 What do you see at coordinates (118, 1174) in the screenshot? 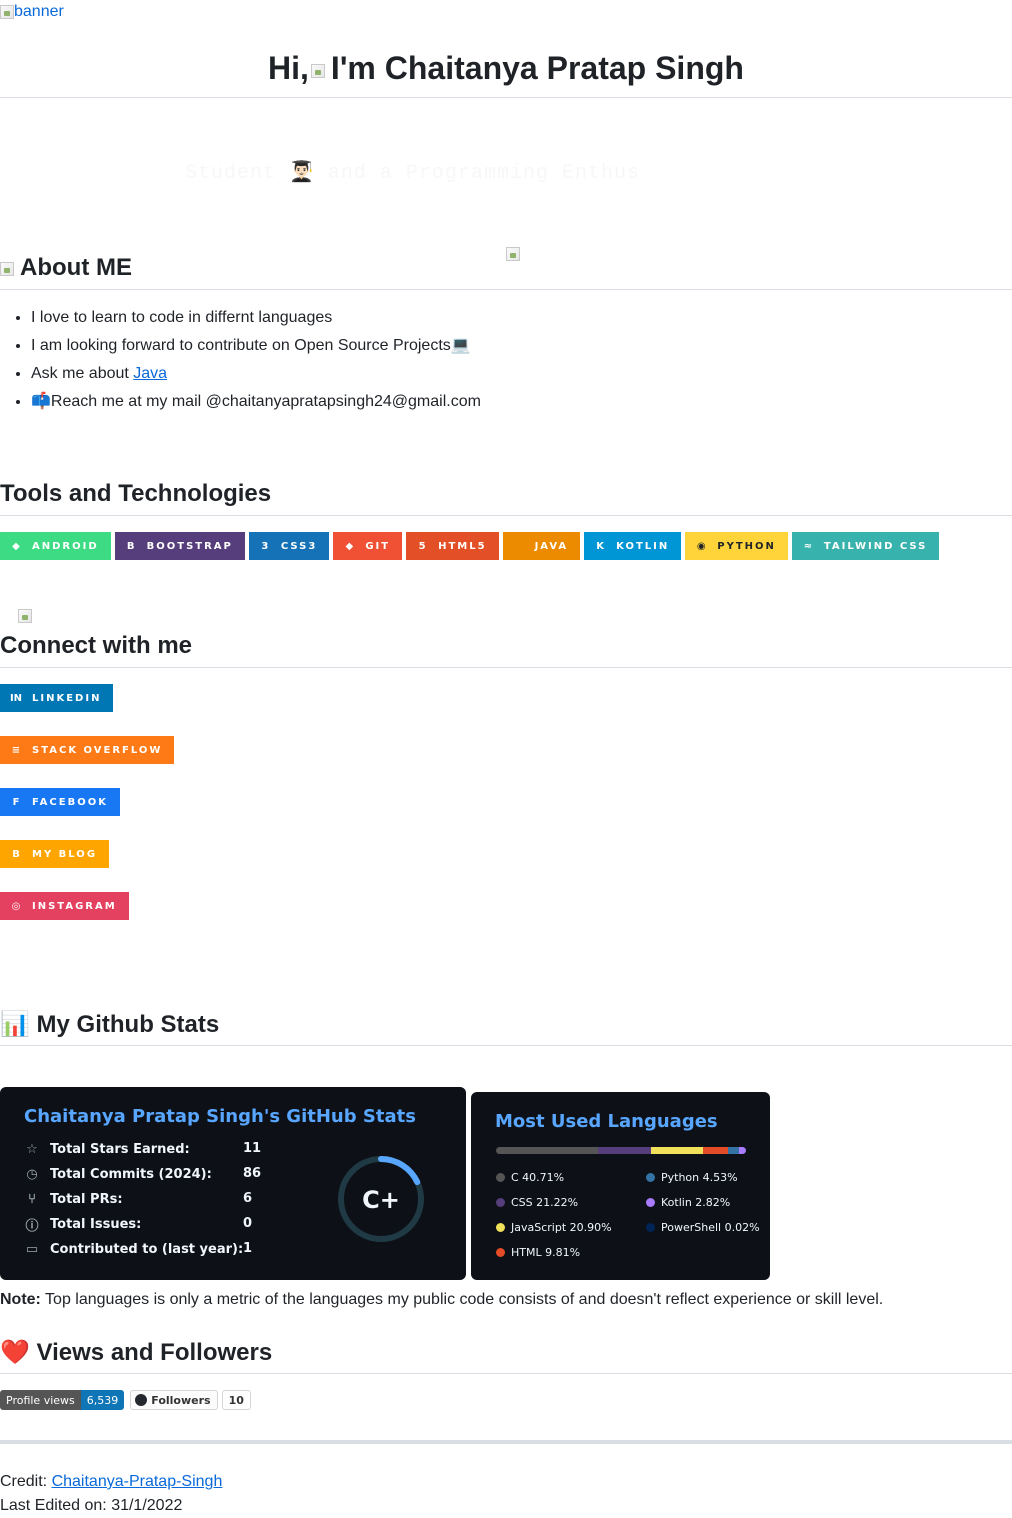
I see `stat-row: ◷Total Commits (2024):` at bounding box center [118, 1174].